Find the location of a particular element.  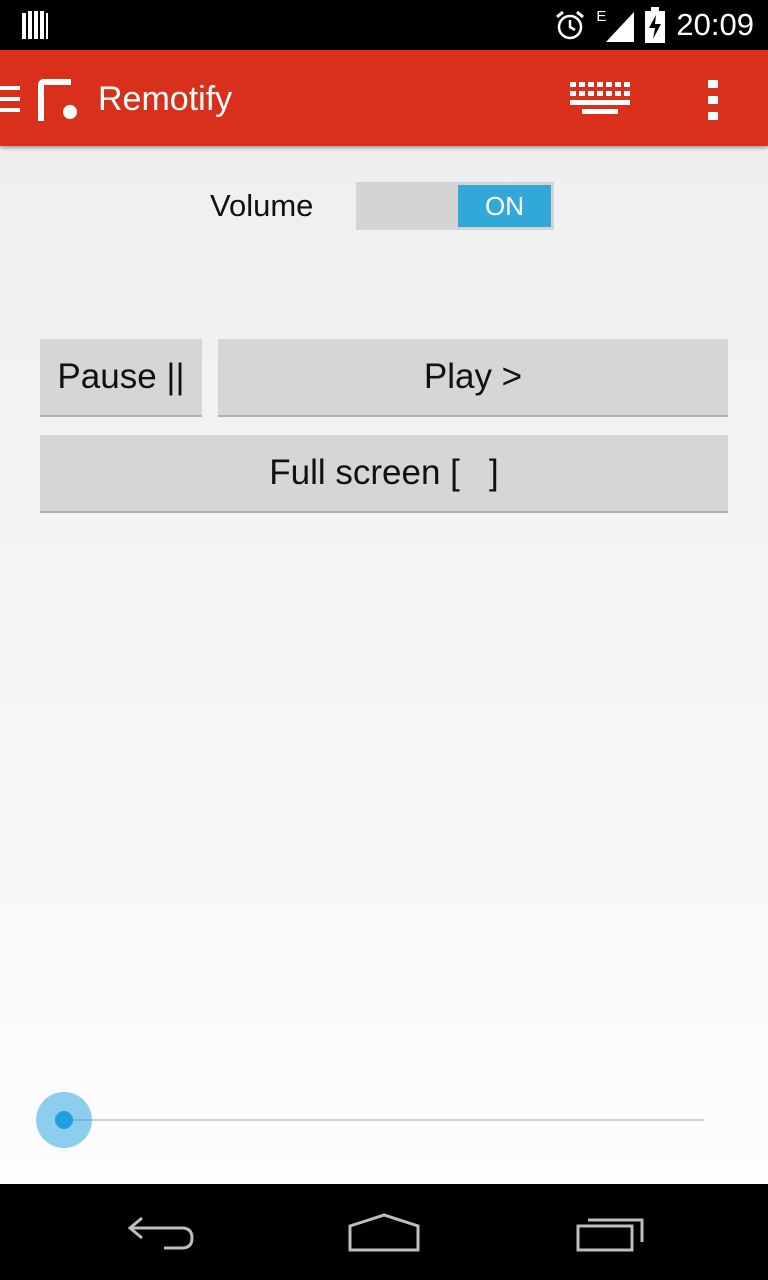

full-screen-button: Full screen [ ] is located at coordinates (384, 474).